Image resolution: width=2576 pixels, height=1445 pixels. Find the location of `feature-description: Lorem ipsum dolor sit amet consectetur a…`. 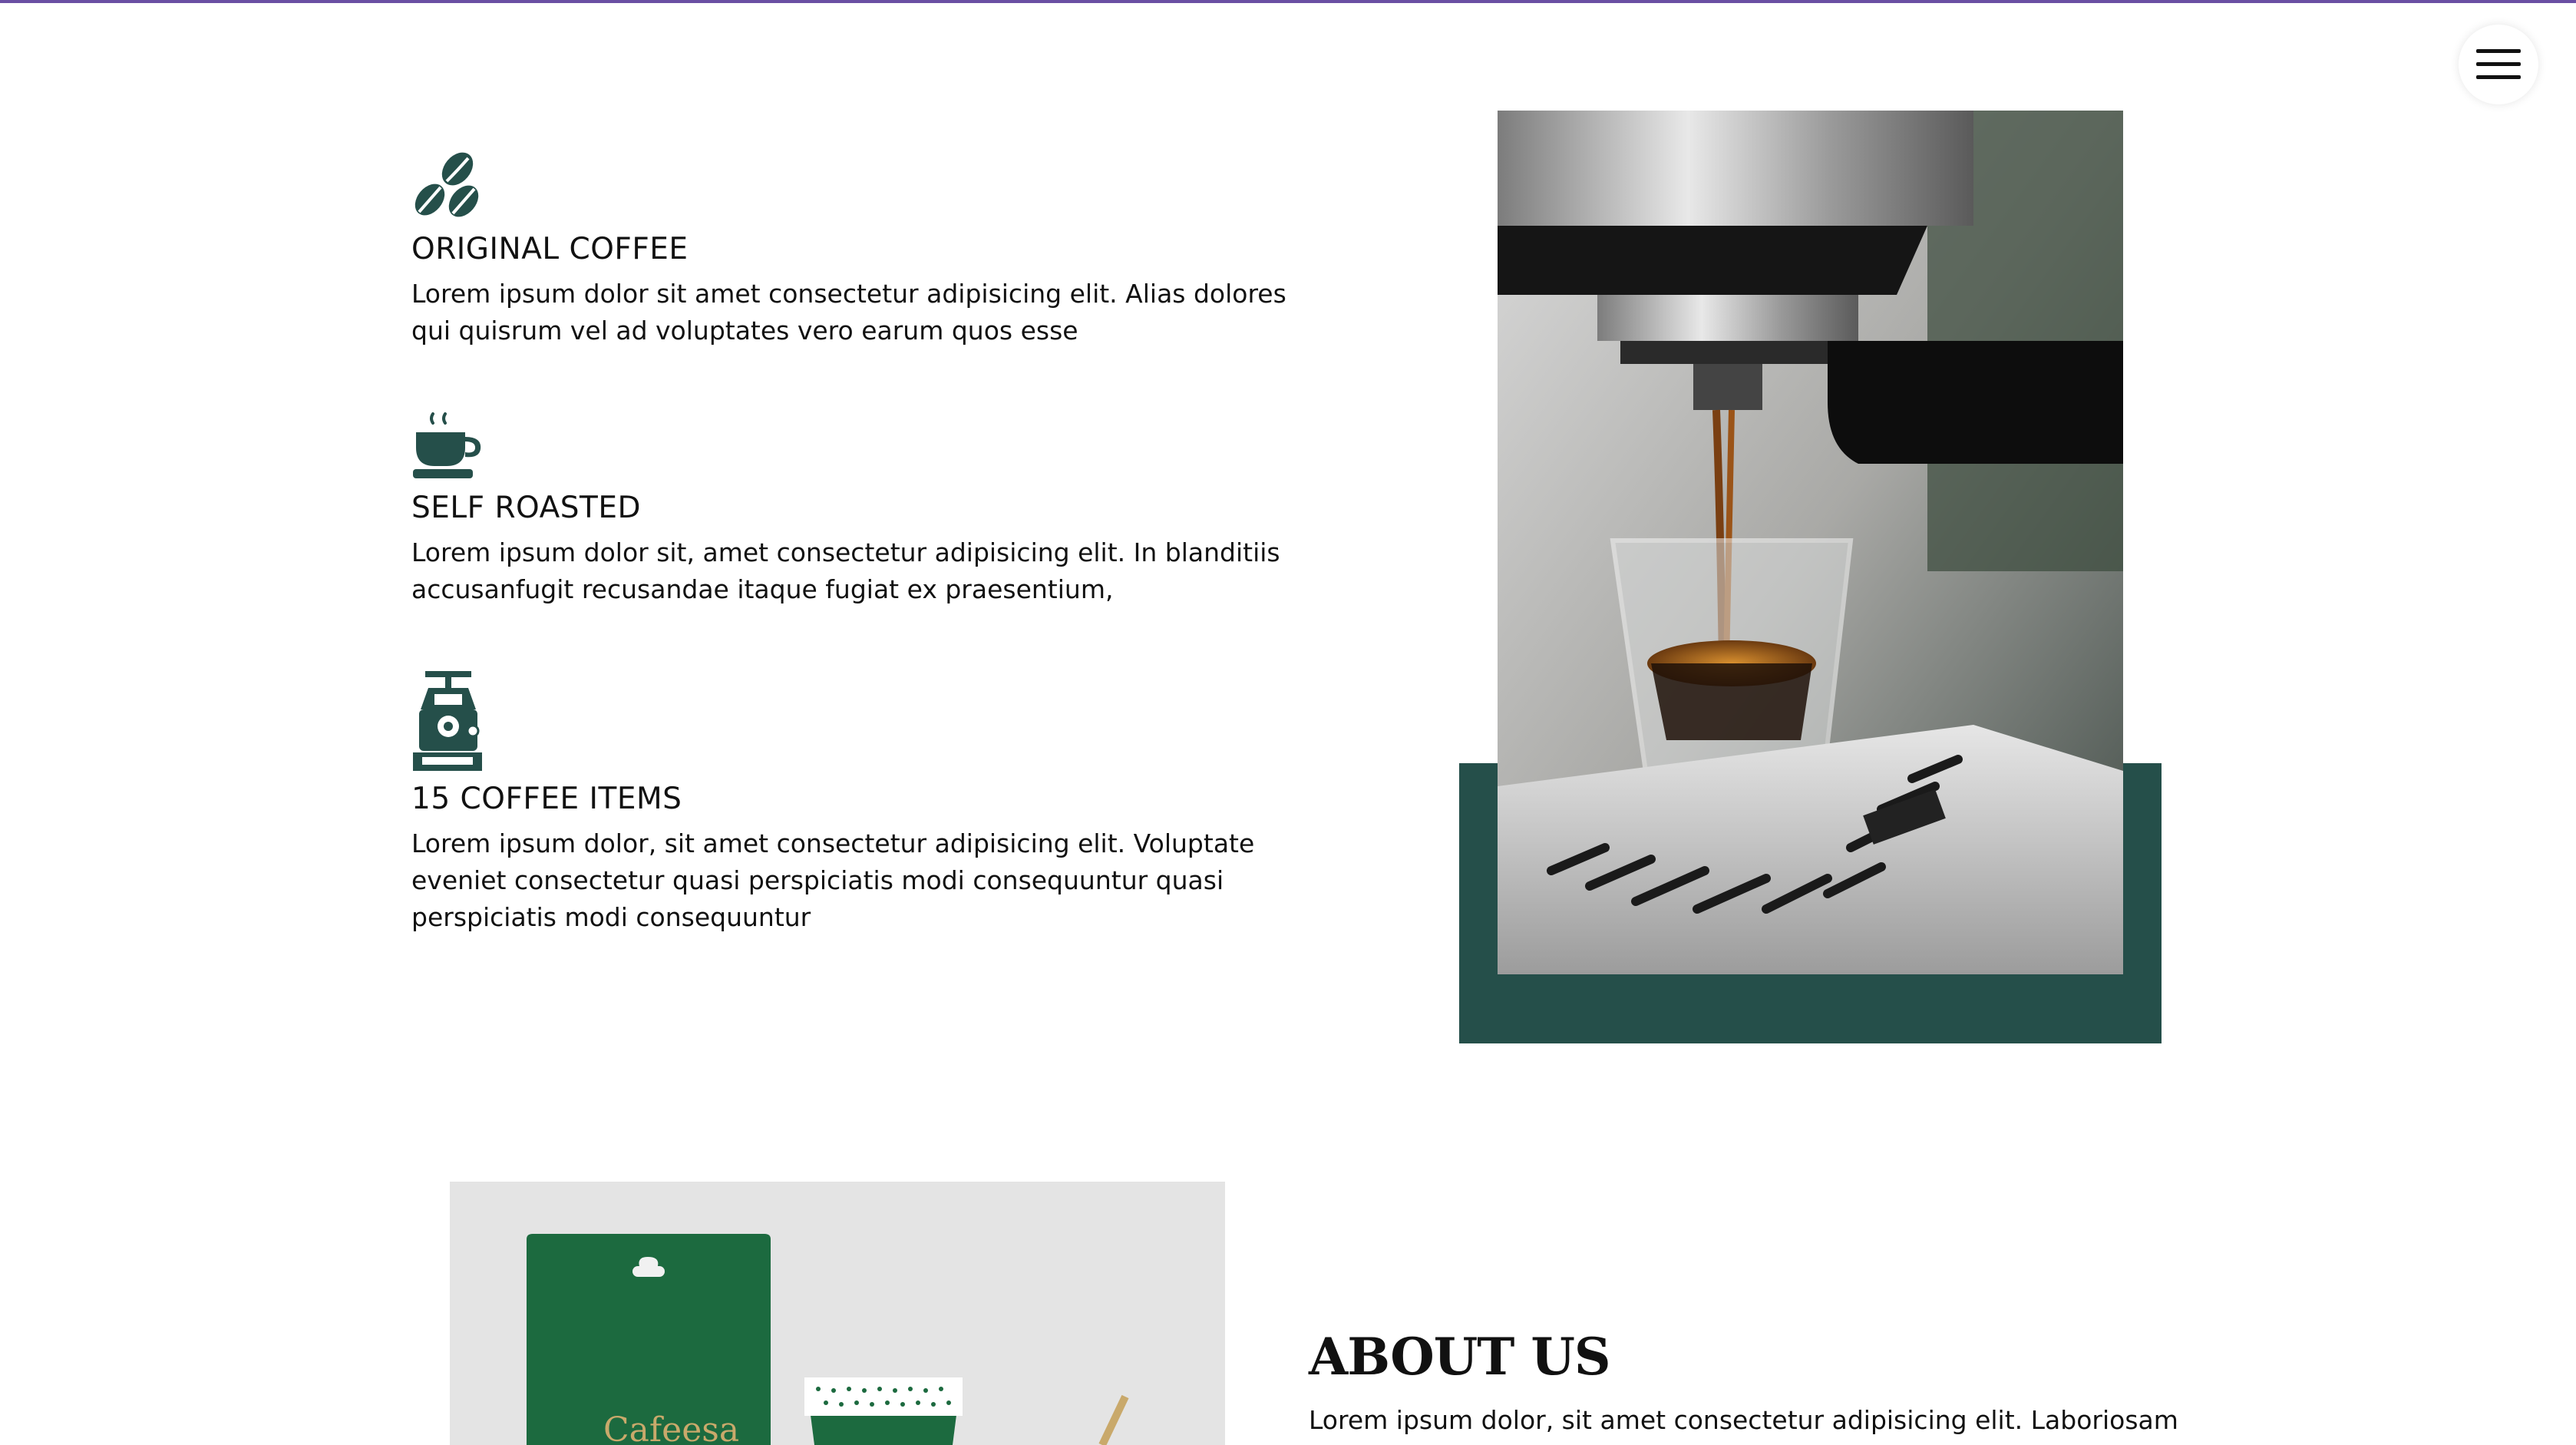

feature-description: Lorem ipsum dolor sit amet consectetur a… is located at coordinates (848, 312).